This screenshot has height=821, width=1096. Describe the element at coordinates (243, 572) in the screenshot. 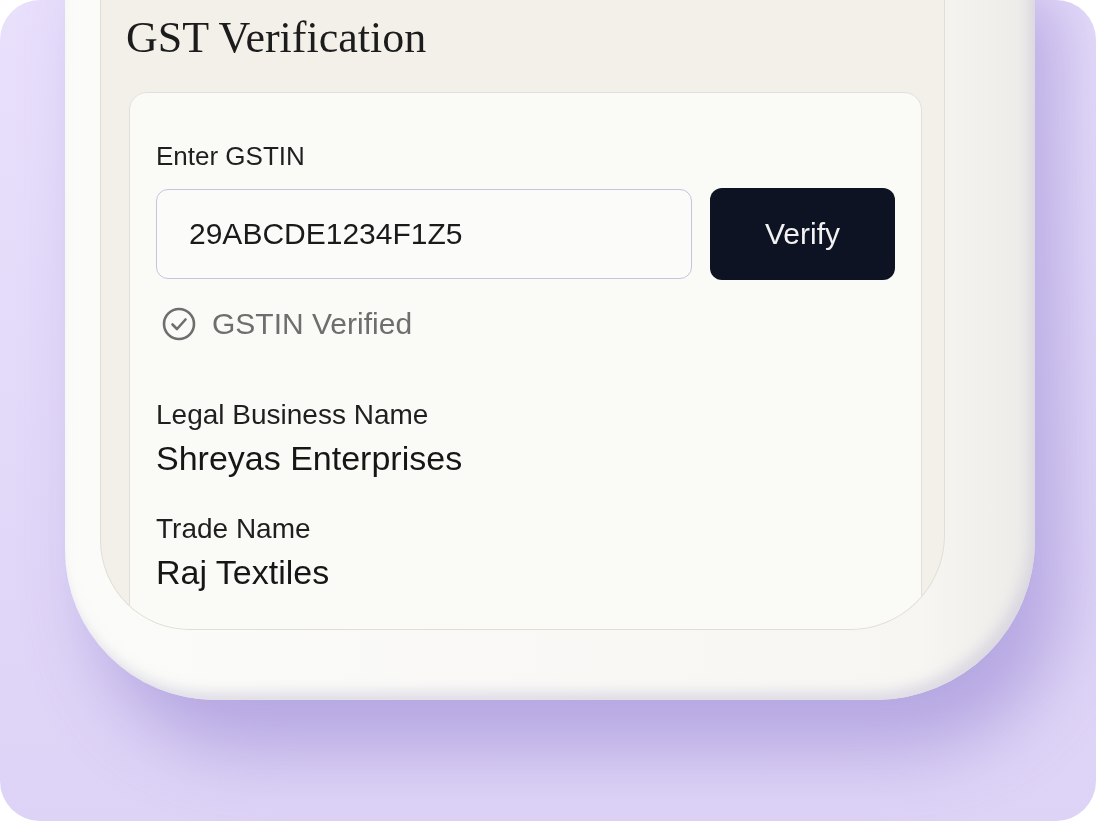

I see `detail-value: Raj Textiles` at that location.